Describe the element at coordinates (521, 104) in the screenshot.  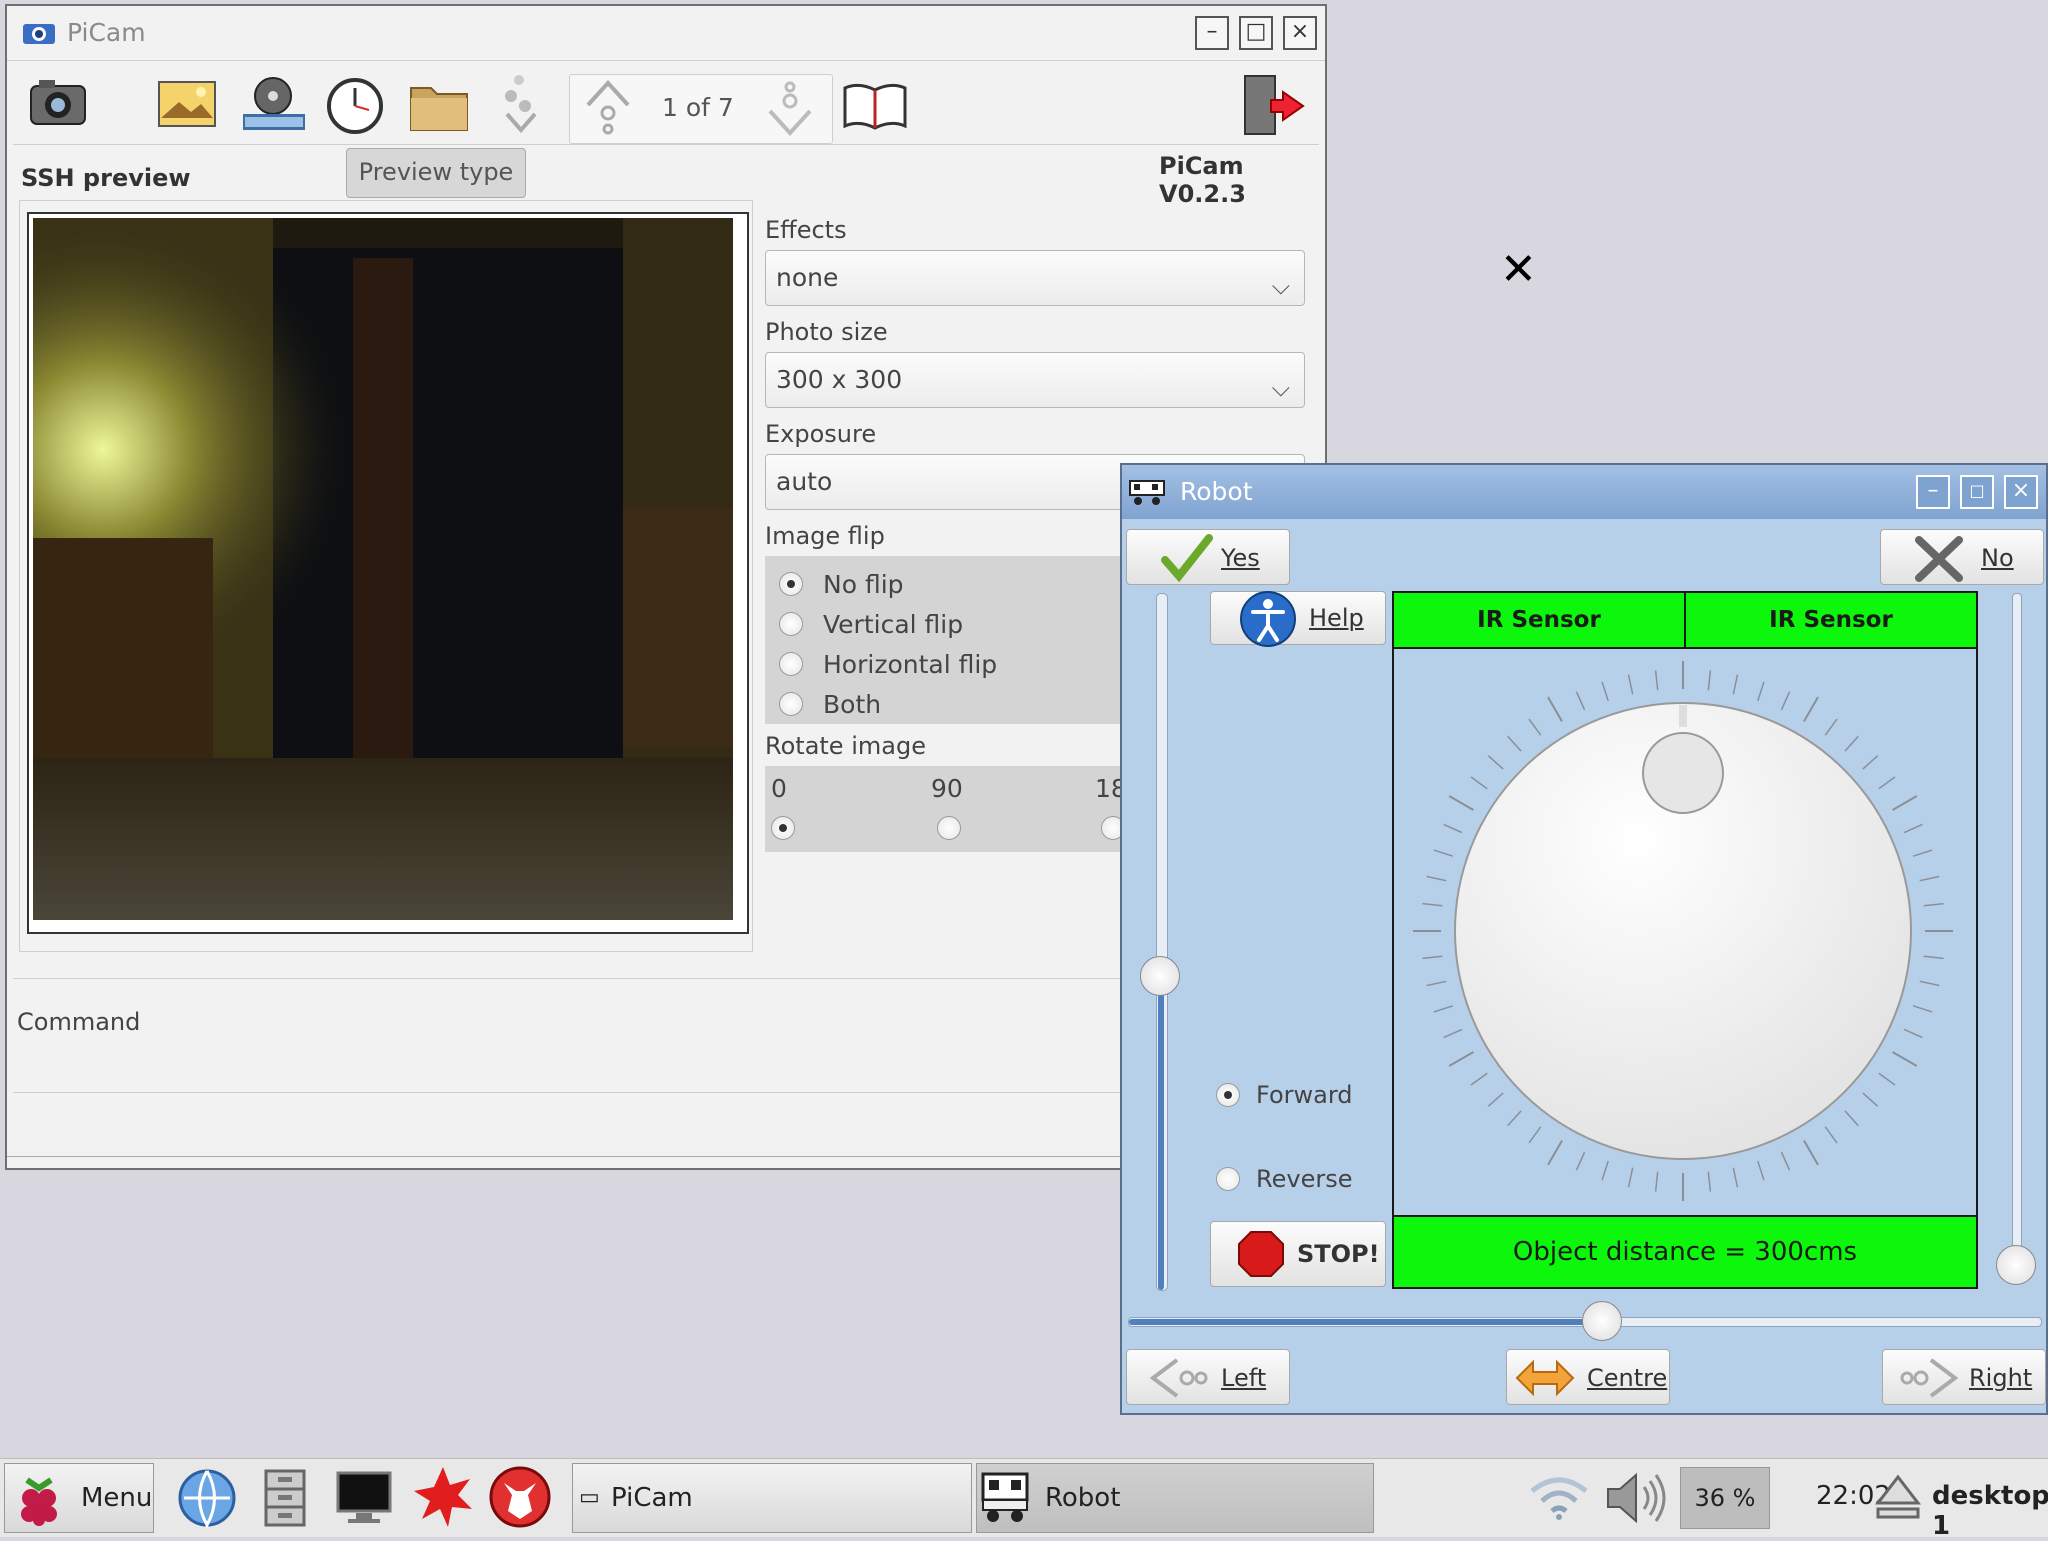
I see `arrows-icon` at that location.